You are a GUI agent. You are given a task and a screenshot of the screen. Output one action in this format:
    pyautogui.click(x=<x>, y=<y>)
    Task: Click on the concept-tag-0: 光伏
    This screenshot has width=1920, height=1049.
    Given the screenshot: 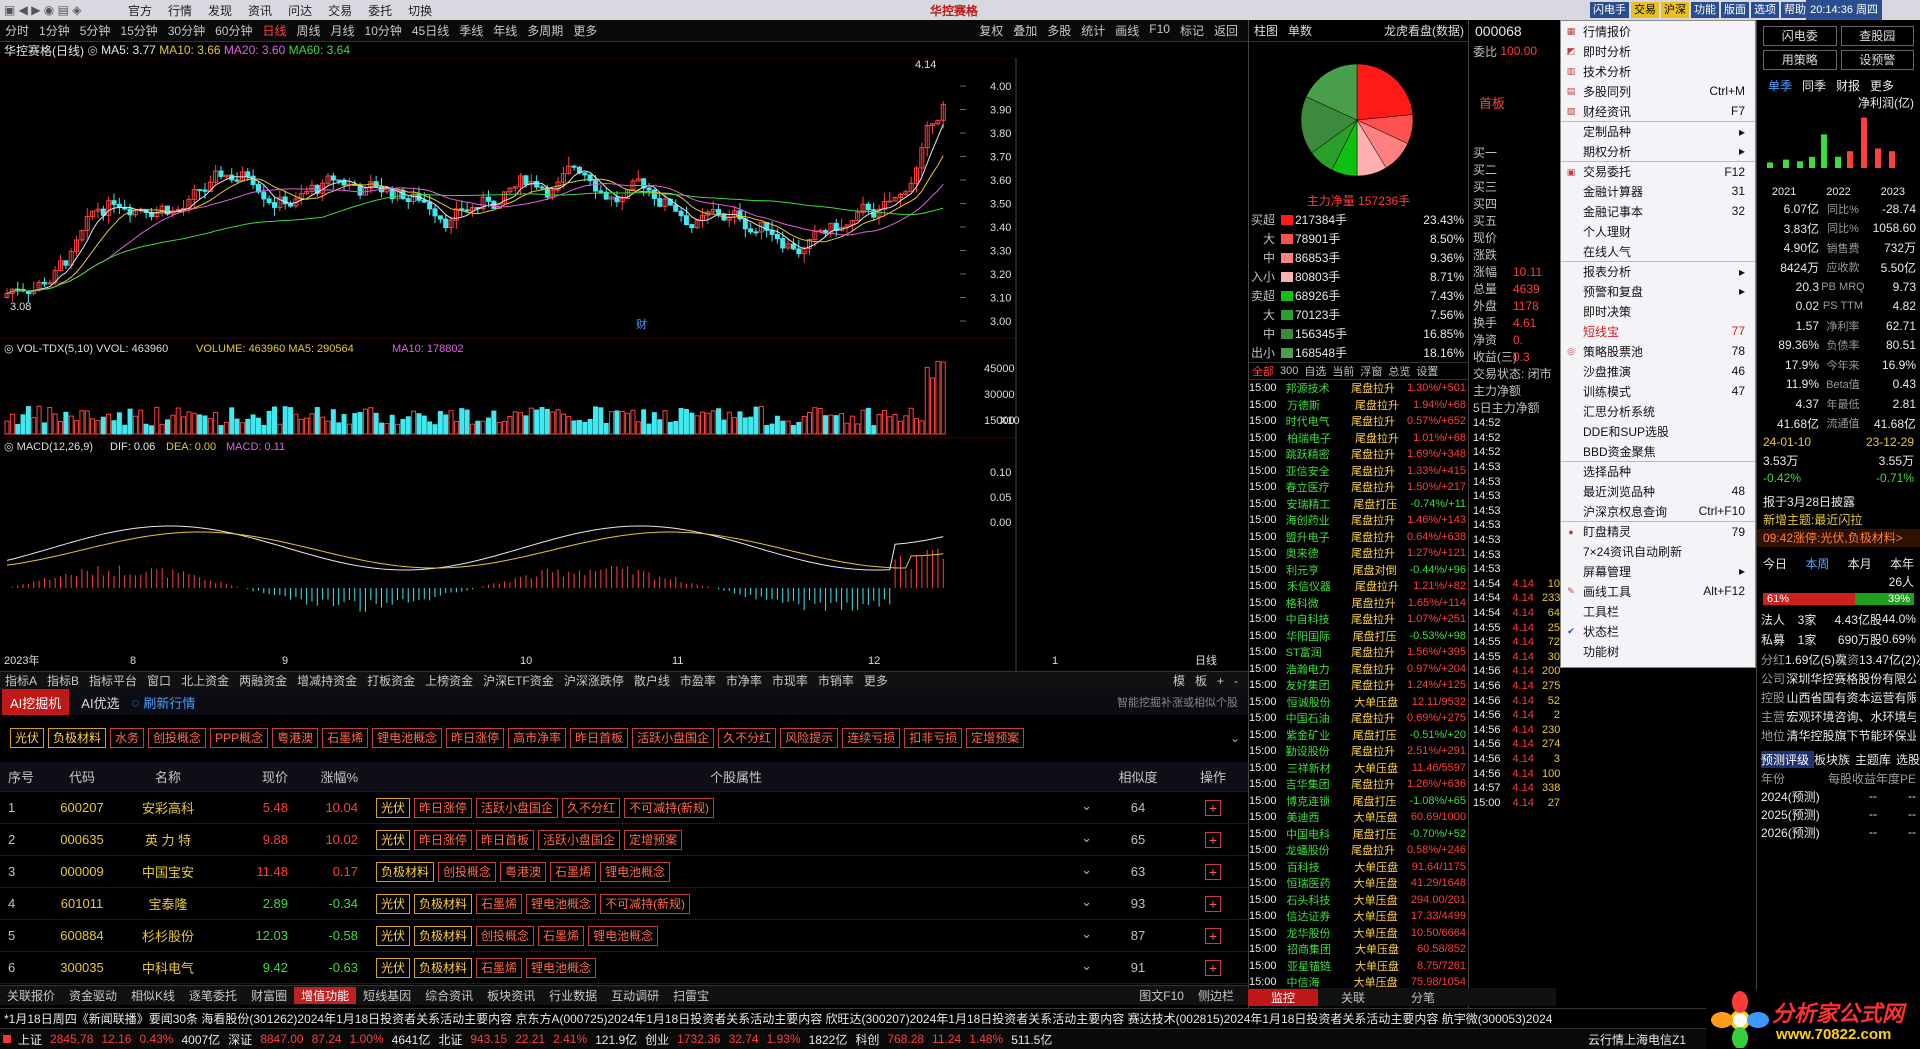 What is the action you would take?
    pyautogui.click(x=27, y=738)
    